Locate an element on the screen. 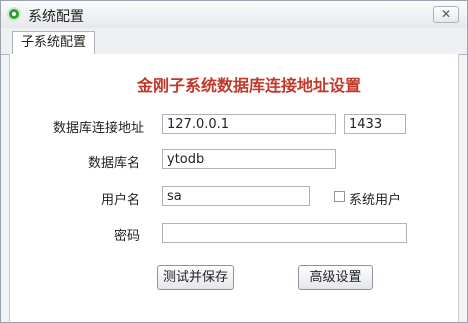  system-user-label: 系统用户 is located at coordinates (375, 198).